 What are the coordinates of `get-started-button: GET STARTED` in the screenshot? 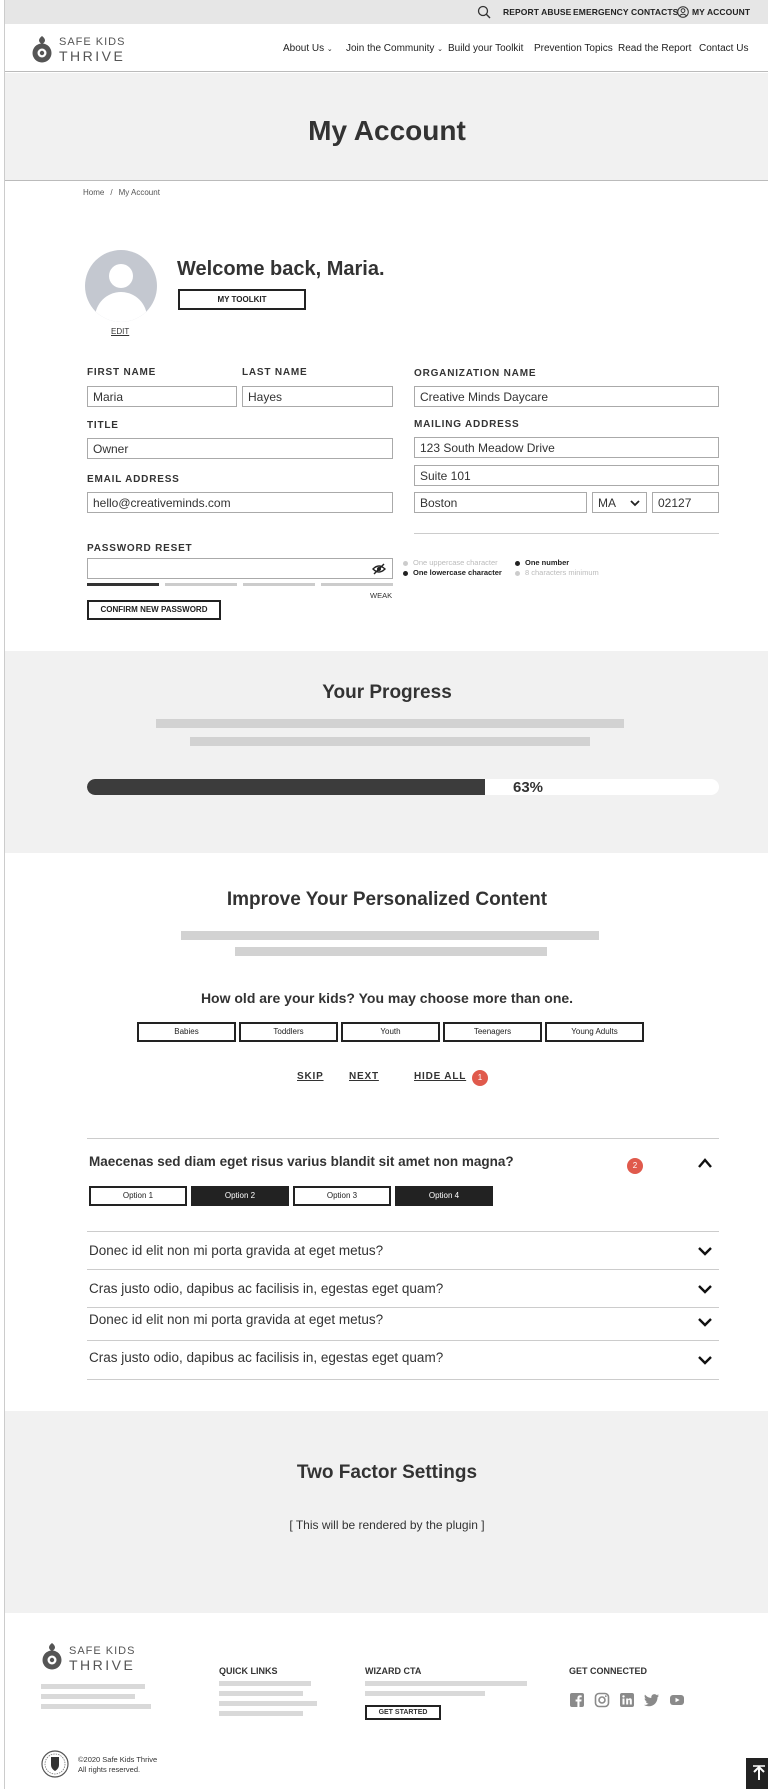 It's located at (403, 1712).